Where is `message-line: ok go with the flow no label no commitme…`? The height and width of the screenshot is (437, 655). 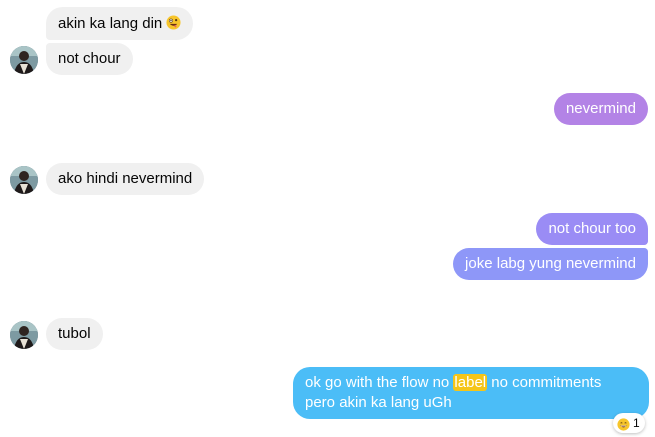
message-line: ok go with the flow no label no commitme… is located at coordinates (453, 382).